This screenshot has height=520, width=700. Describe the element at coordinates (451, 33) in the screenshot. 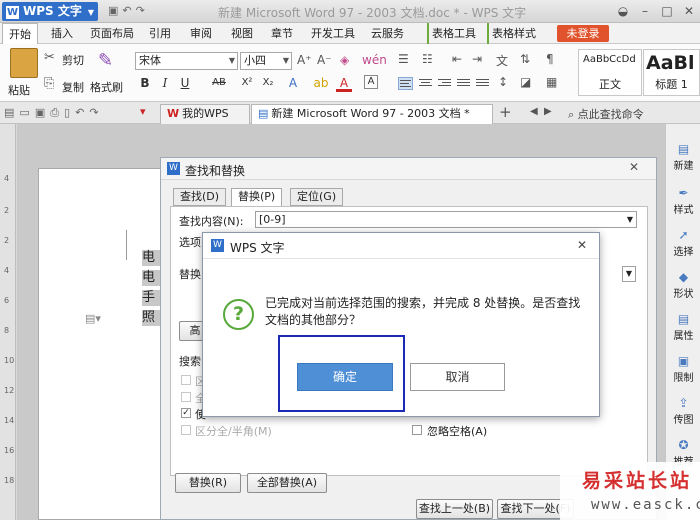

I see `tab-table-tools: 表格工具` at that location.